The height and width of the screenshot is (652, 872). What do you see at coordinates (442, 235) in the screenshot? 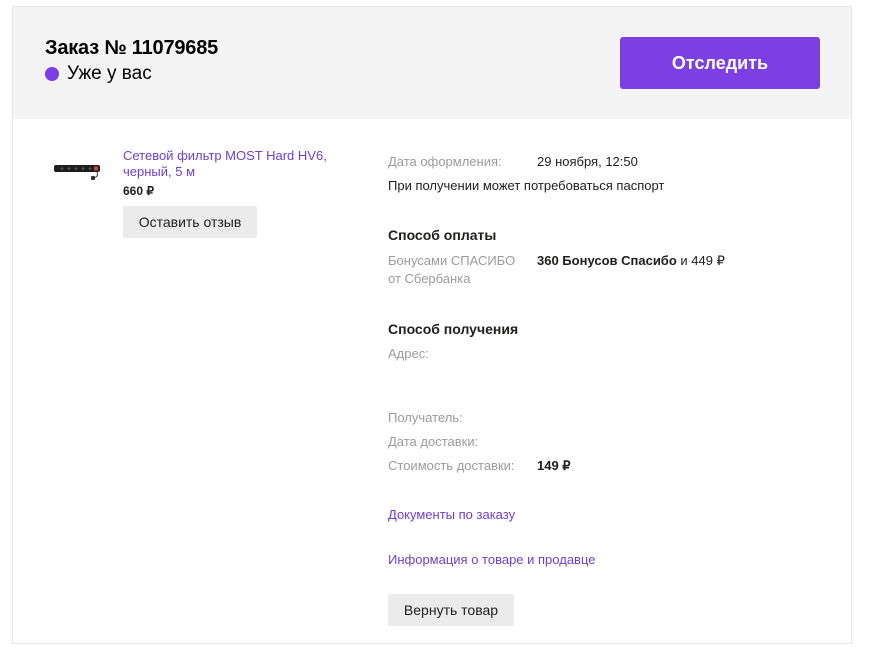
I see `payment-method-title: Способ оплаты` at bounding box center [442, 235].